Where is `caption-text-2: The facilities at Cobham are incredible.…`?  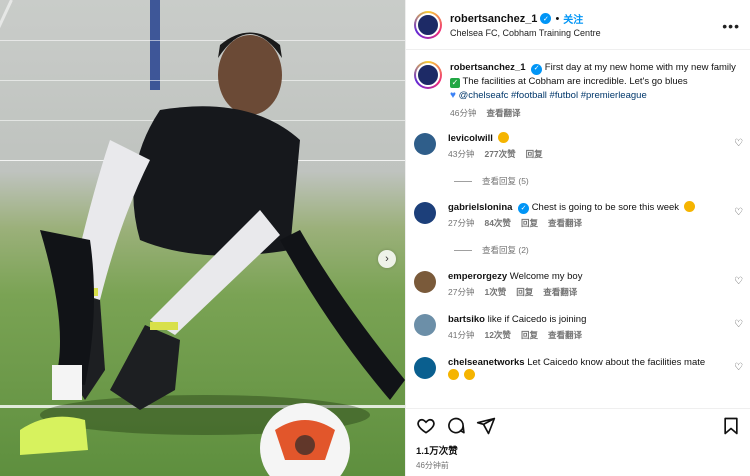 caption-text-2: The facilities at Cobham are incredible.… is located at coordinates (575, 81).